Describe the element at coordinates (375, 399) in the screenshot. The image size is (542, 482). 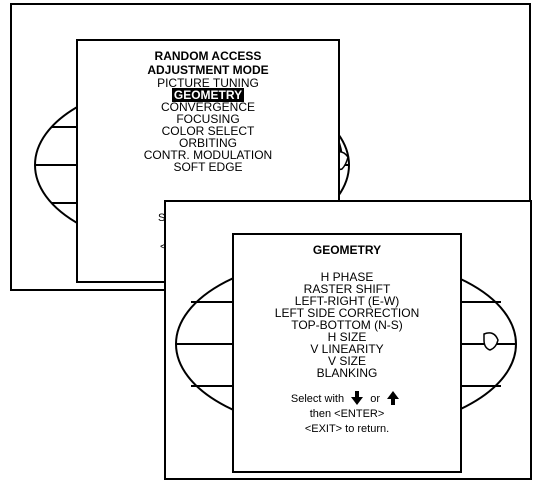
I see `select-or: or` at that location.